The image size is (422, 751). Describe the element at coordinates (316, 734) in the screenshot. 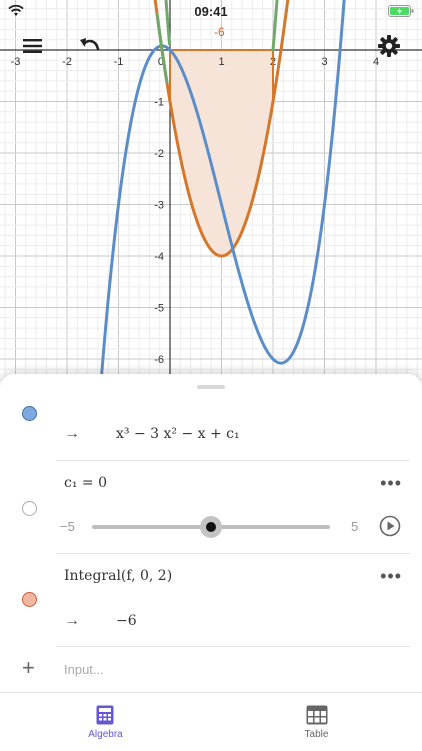

I see `tab-table-label: Table` at that location.